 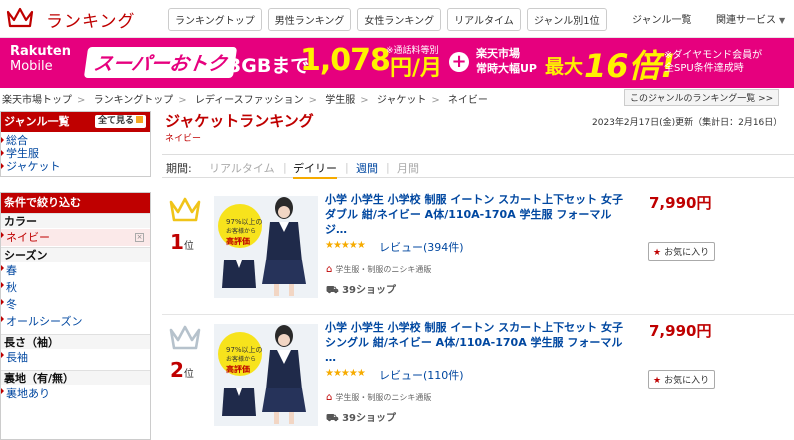 What do you see at coordinates (37, 121) in the screenshot?
I see `genre-panel-title: ジャンル一覧` at bounding box center [37, 121].